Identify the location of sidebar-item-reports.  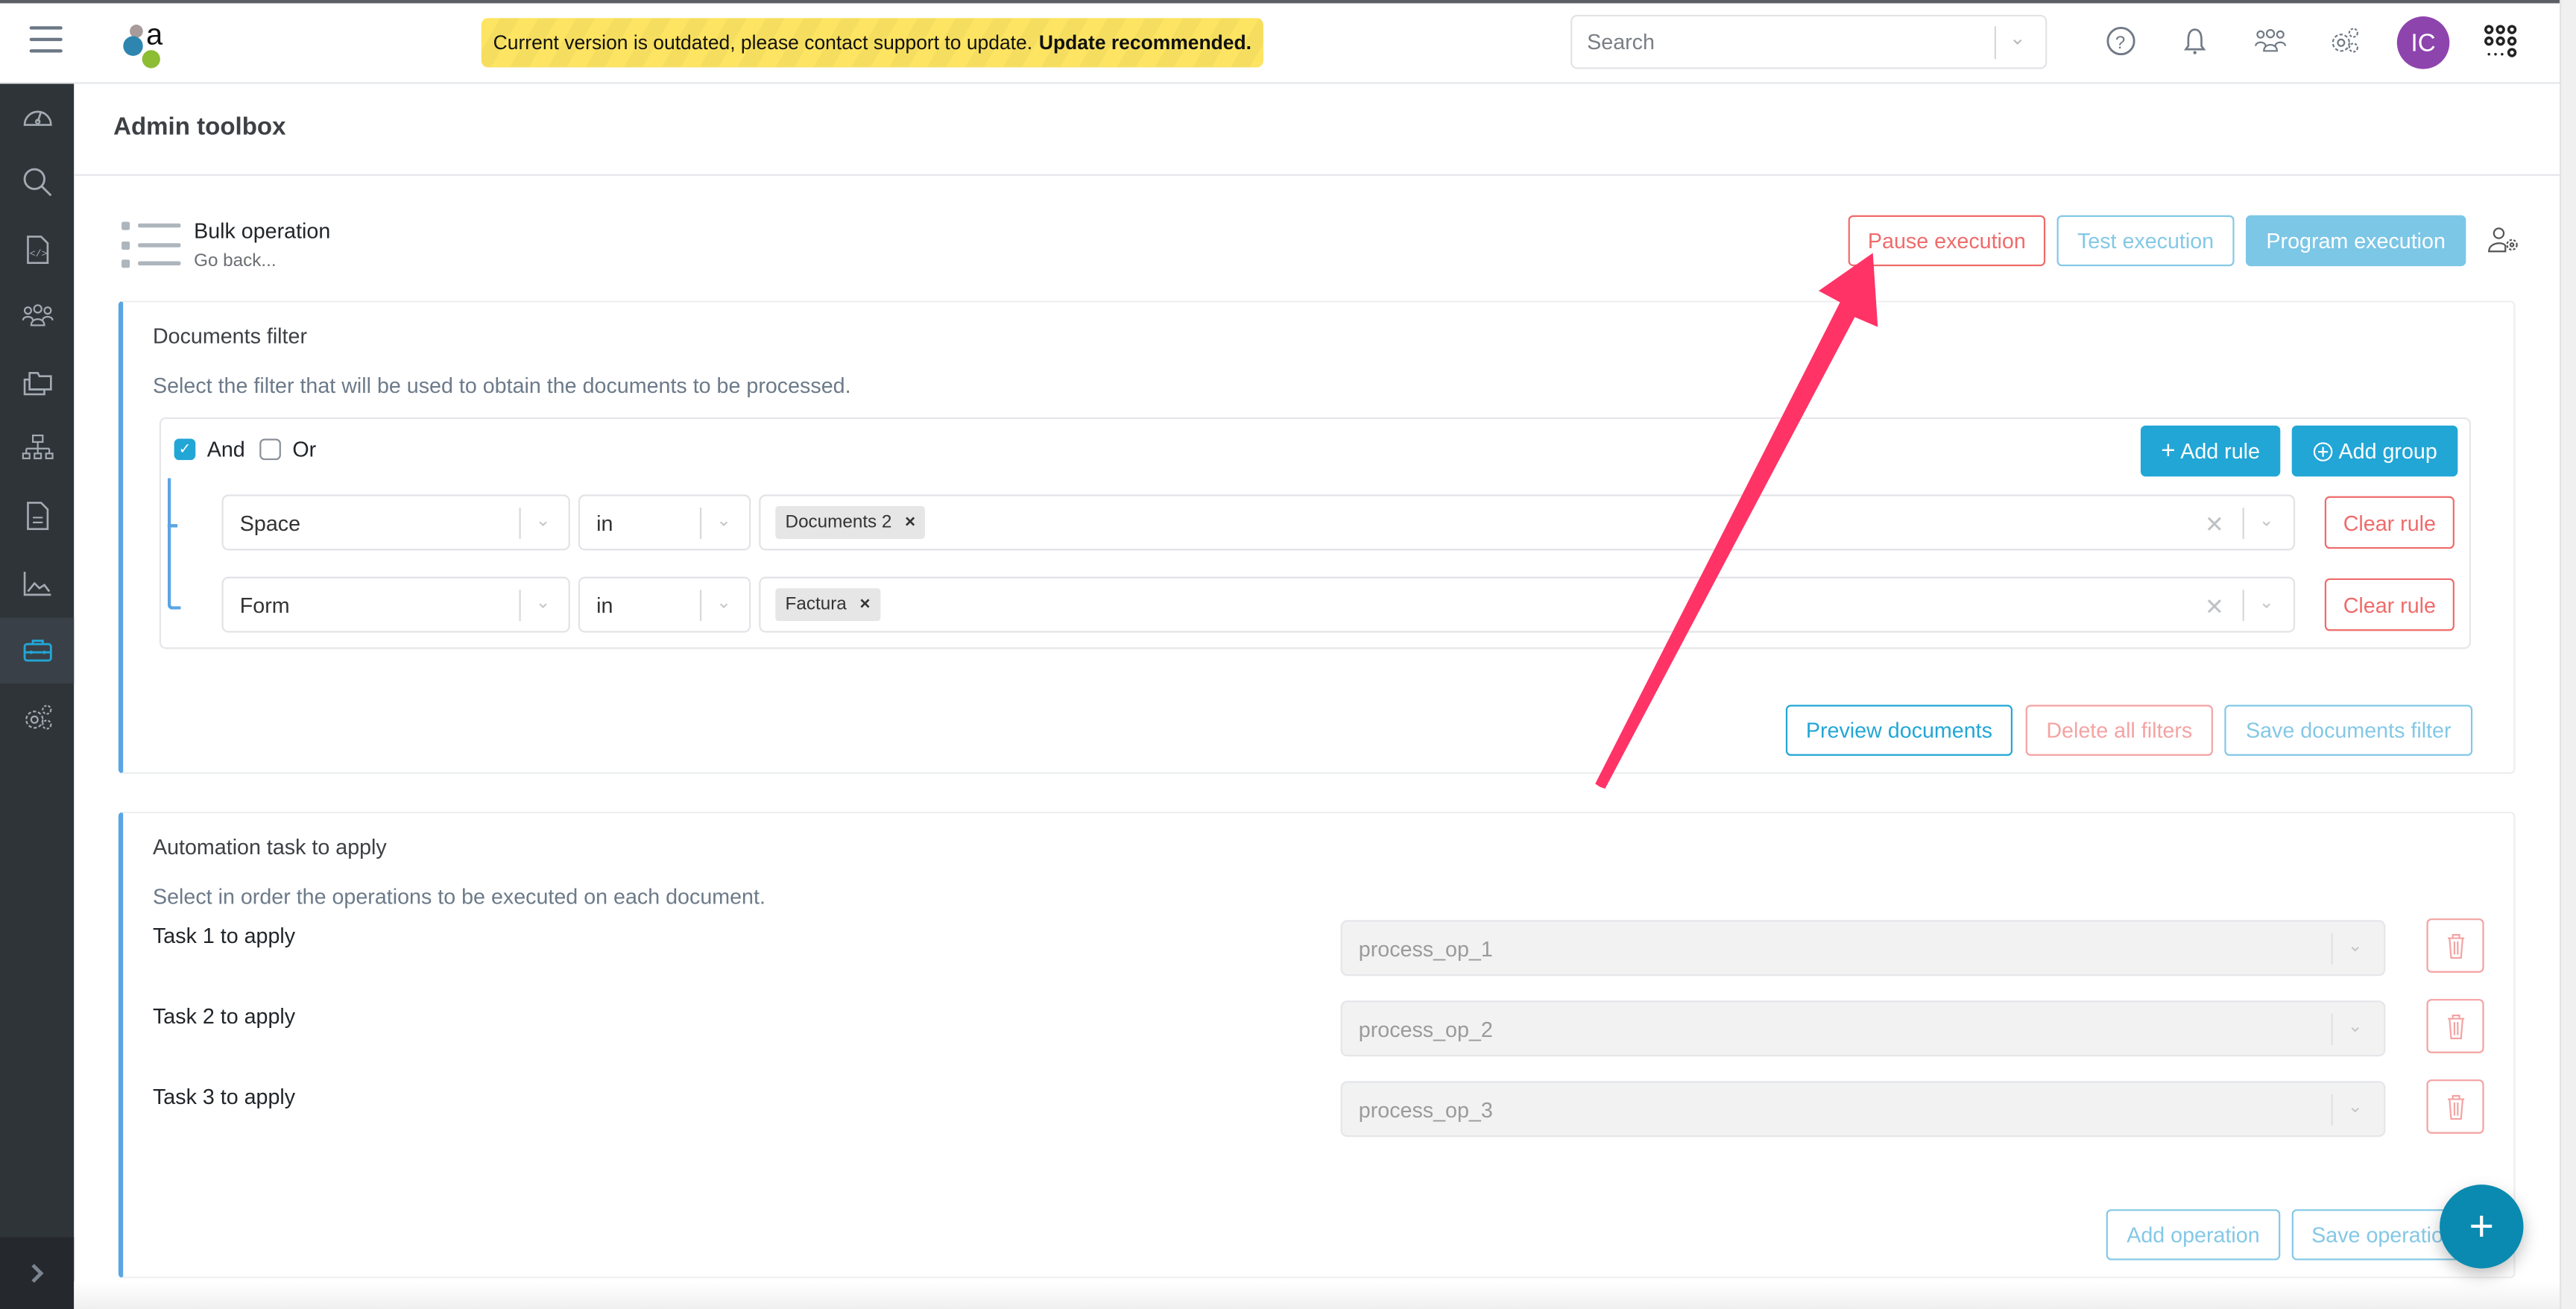
(37, 583).